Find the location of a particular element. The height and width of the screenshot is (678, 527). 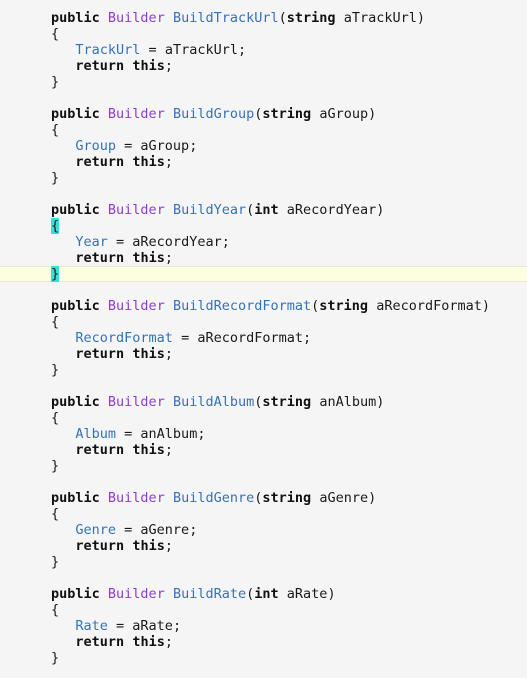

assigned-value: aRecordFormat is located at coordinates (250, 338).